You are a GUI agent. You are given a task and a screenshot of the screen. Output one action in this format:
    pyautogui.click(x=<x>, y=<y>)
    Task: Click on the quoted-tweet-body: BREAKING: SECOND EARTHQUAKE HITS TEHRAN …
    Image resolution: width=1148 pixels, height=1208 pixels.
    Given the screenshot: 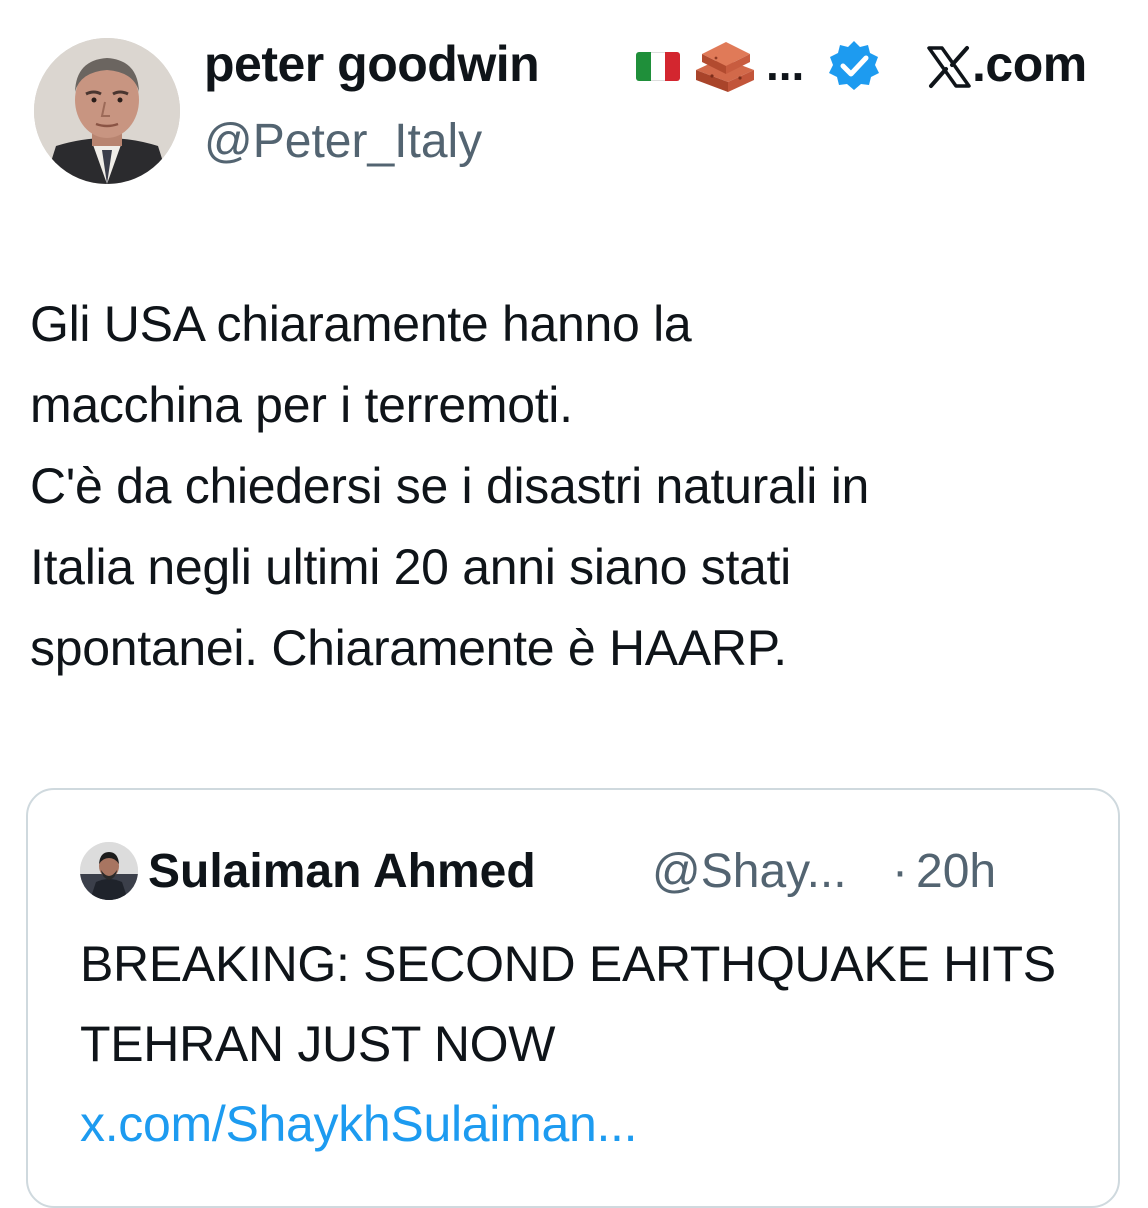 What is the action you would take?
    pyautogui.click(x=568, y=1004)
    